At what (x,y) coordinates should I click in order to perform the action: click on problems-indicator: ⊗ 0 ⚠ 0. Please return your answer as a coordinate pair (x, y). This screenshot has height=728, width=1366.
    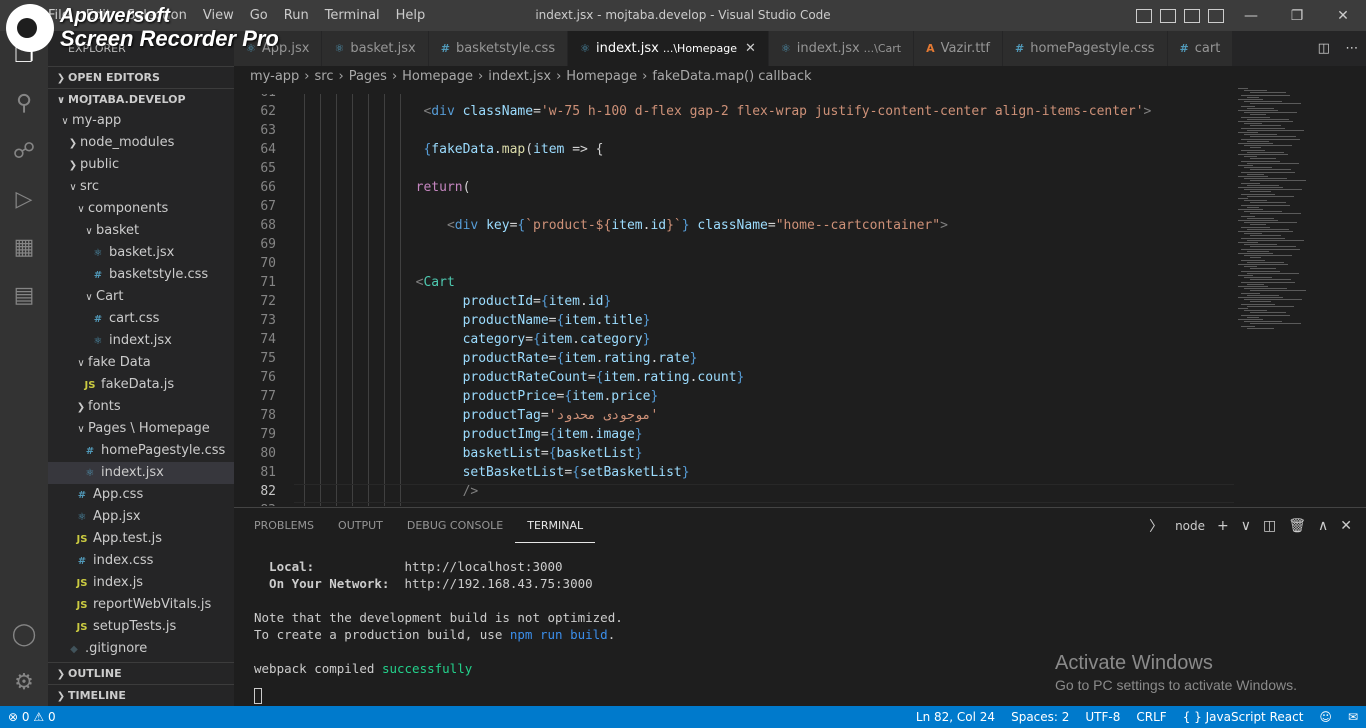
    Looking at the image, I should click on (32, 717).